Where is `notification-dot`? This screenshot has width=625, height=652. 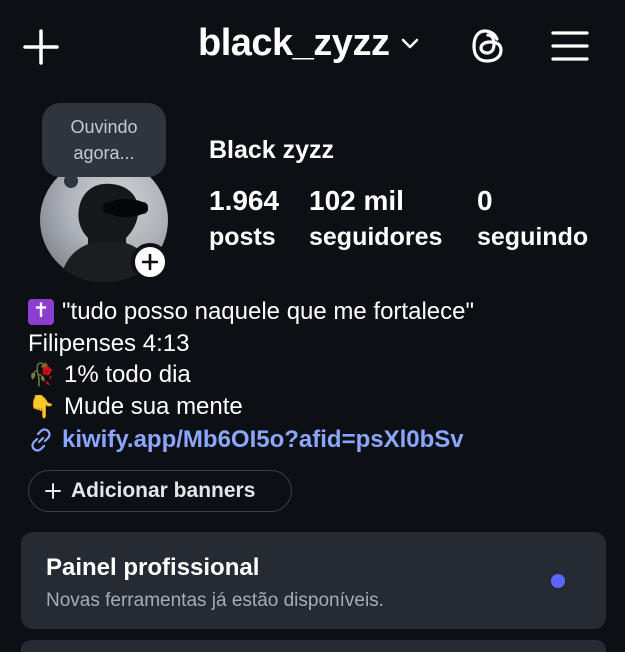
notification-dot is located at coordinates (558, 581).